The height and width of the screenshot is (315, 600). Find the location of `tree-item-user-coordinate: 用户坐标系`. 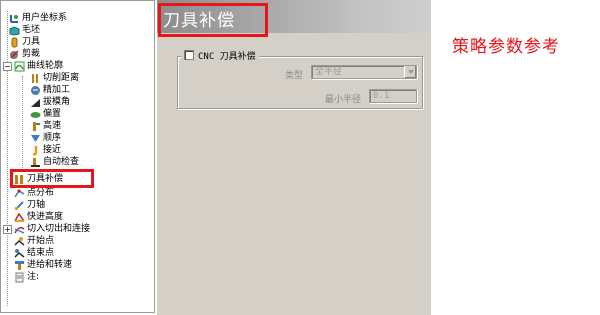

tree-item-user-coordinate: 用户坐标系 is located at coordinates (38, 18).